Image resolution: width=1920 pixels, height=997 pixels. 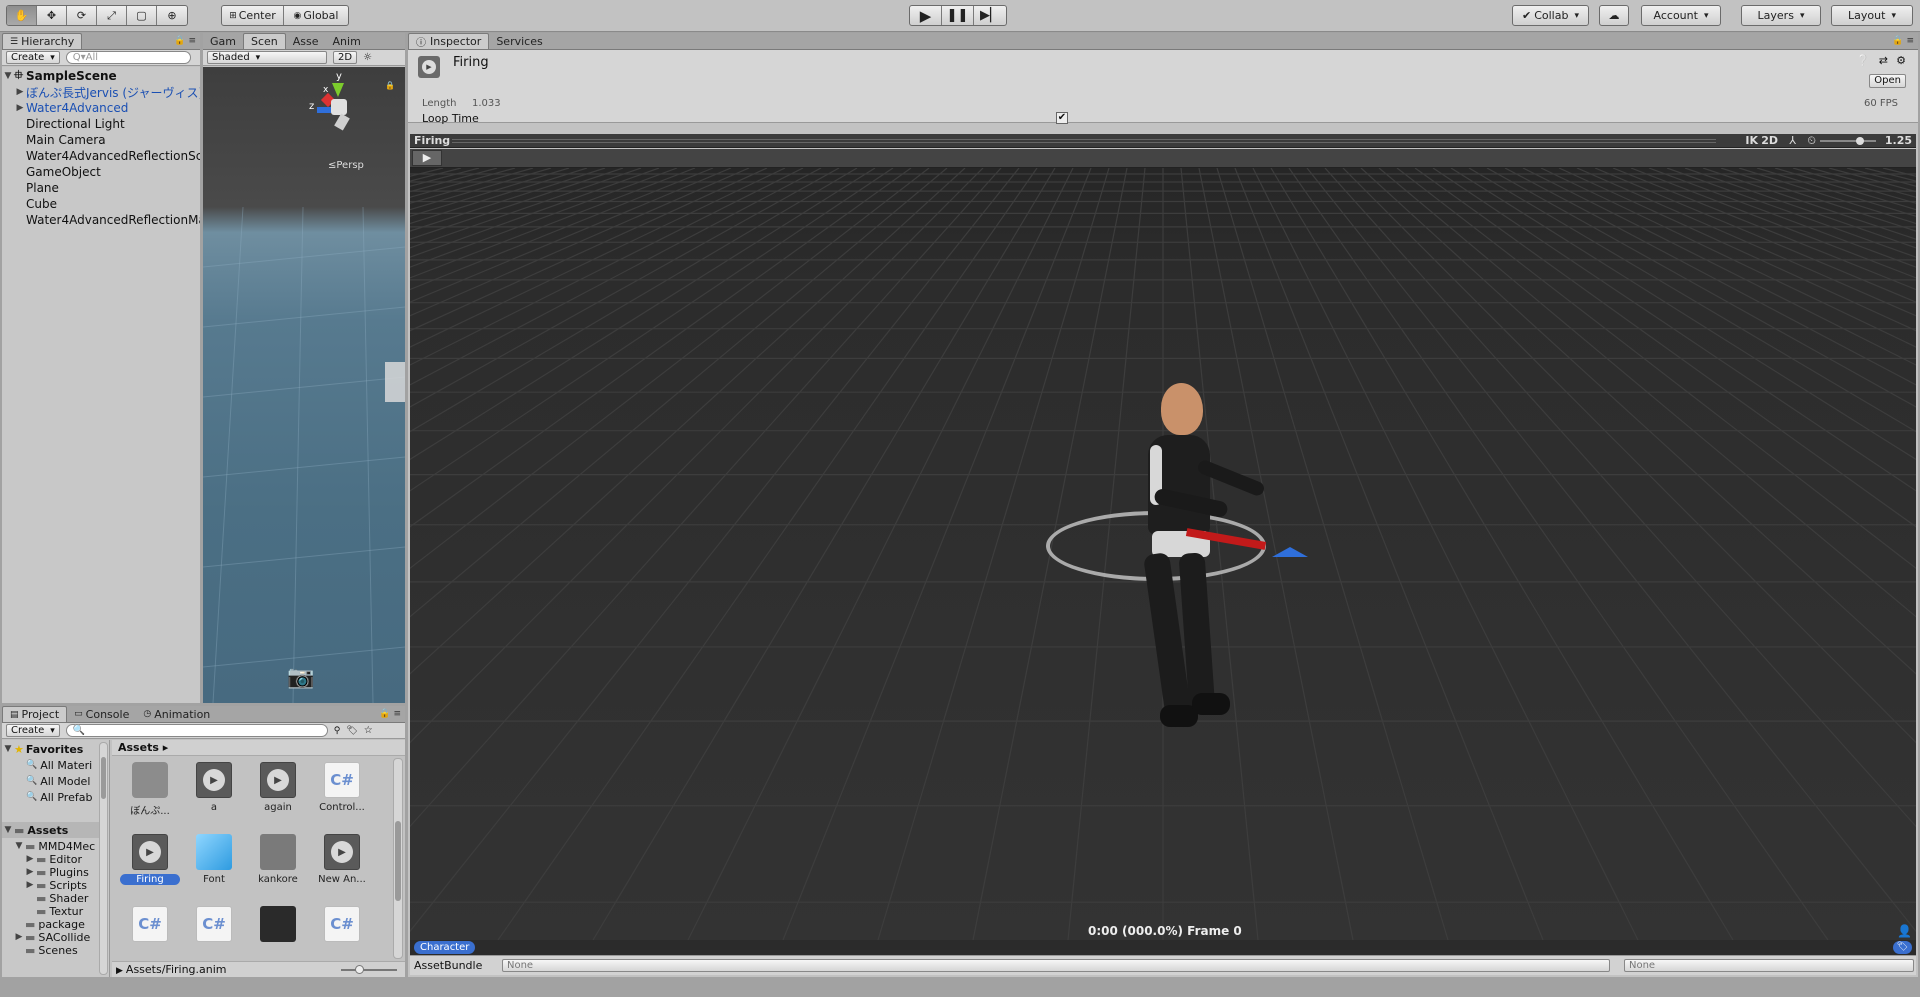 I want to click on transform-tool-button: ⊕, so click(x=172, y=15).